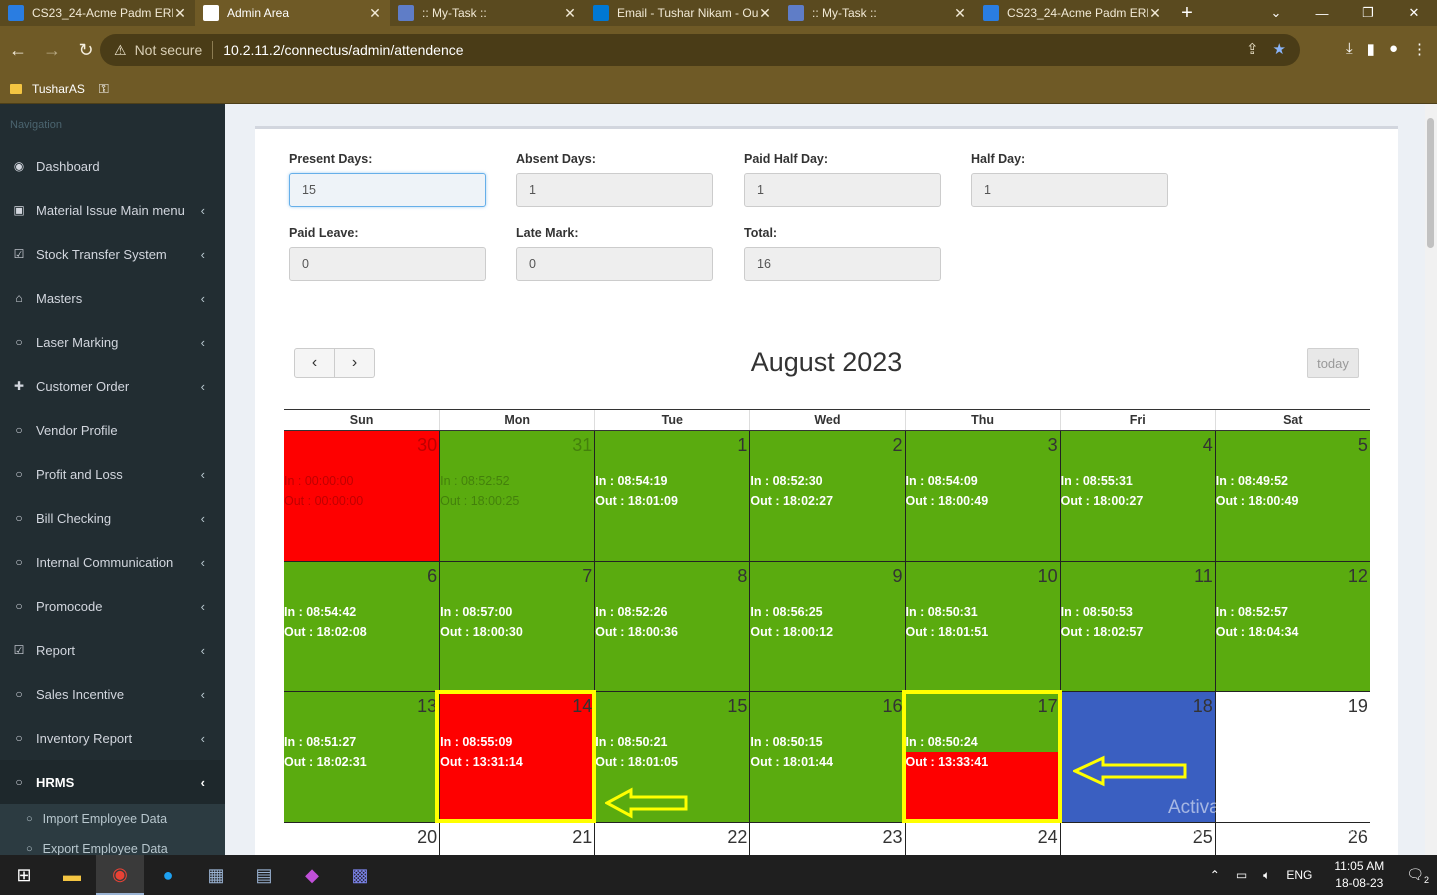 The height and width of the screenshot is (895, 1437). Describe the element at coordinates (791, 622) in the screenshot. I see `attendance-event: In : 08:56:25 Out : 18:00:12` at that location.